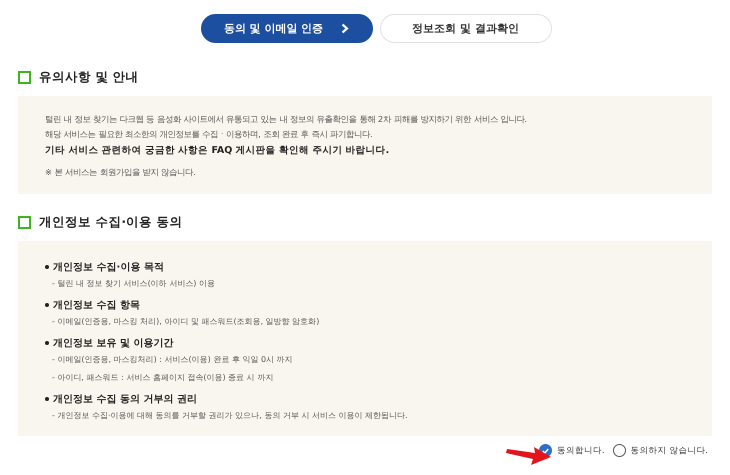 The width and height of the screenshot is (730, 475). Describe the element at coordinates (134, 283) in the screenshot. I see `consent-detail: - 털린 내 정보 찾기 서비스(이하 서비스) 이용` at that location.